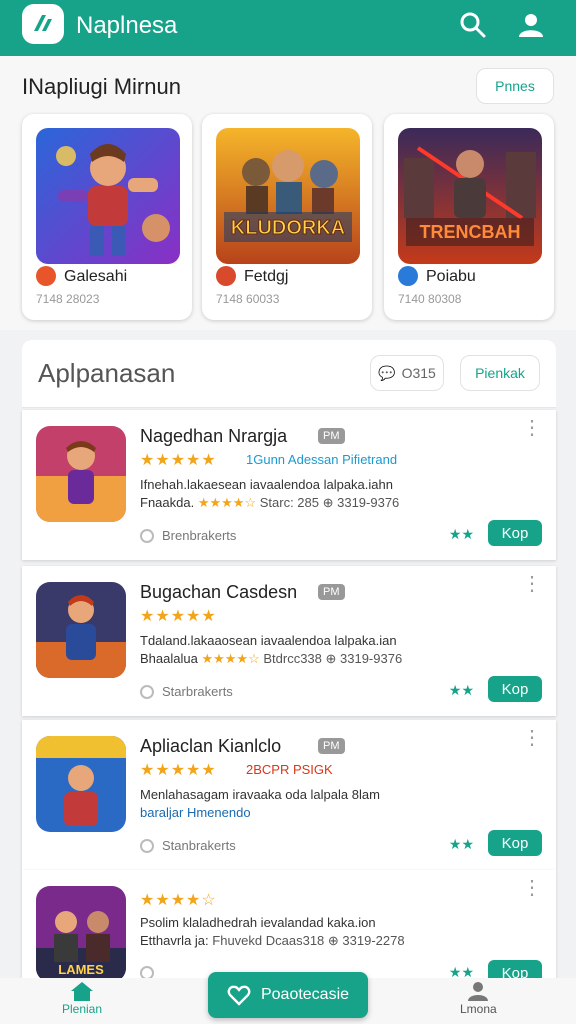  I want to click on primary-action-label: Poaotecasie, so click(305, 994).